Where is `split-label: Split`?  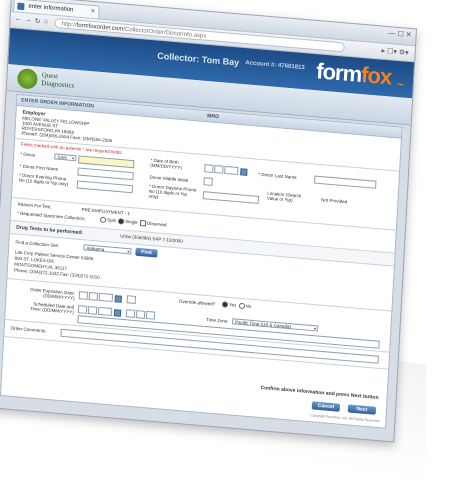
split-label: Split is located at coordinates (111, 220).